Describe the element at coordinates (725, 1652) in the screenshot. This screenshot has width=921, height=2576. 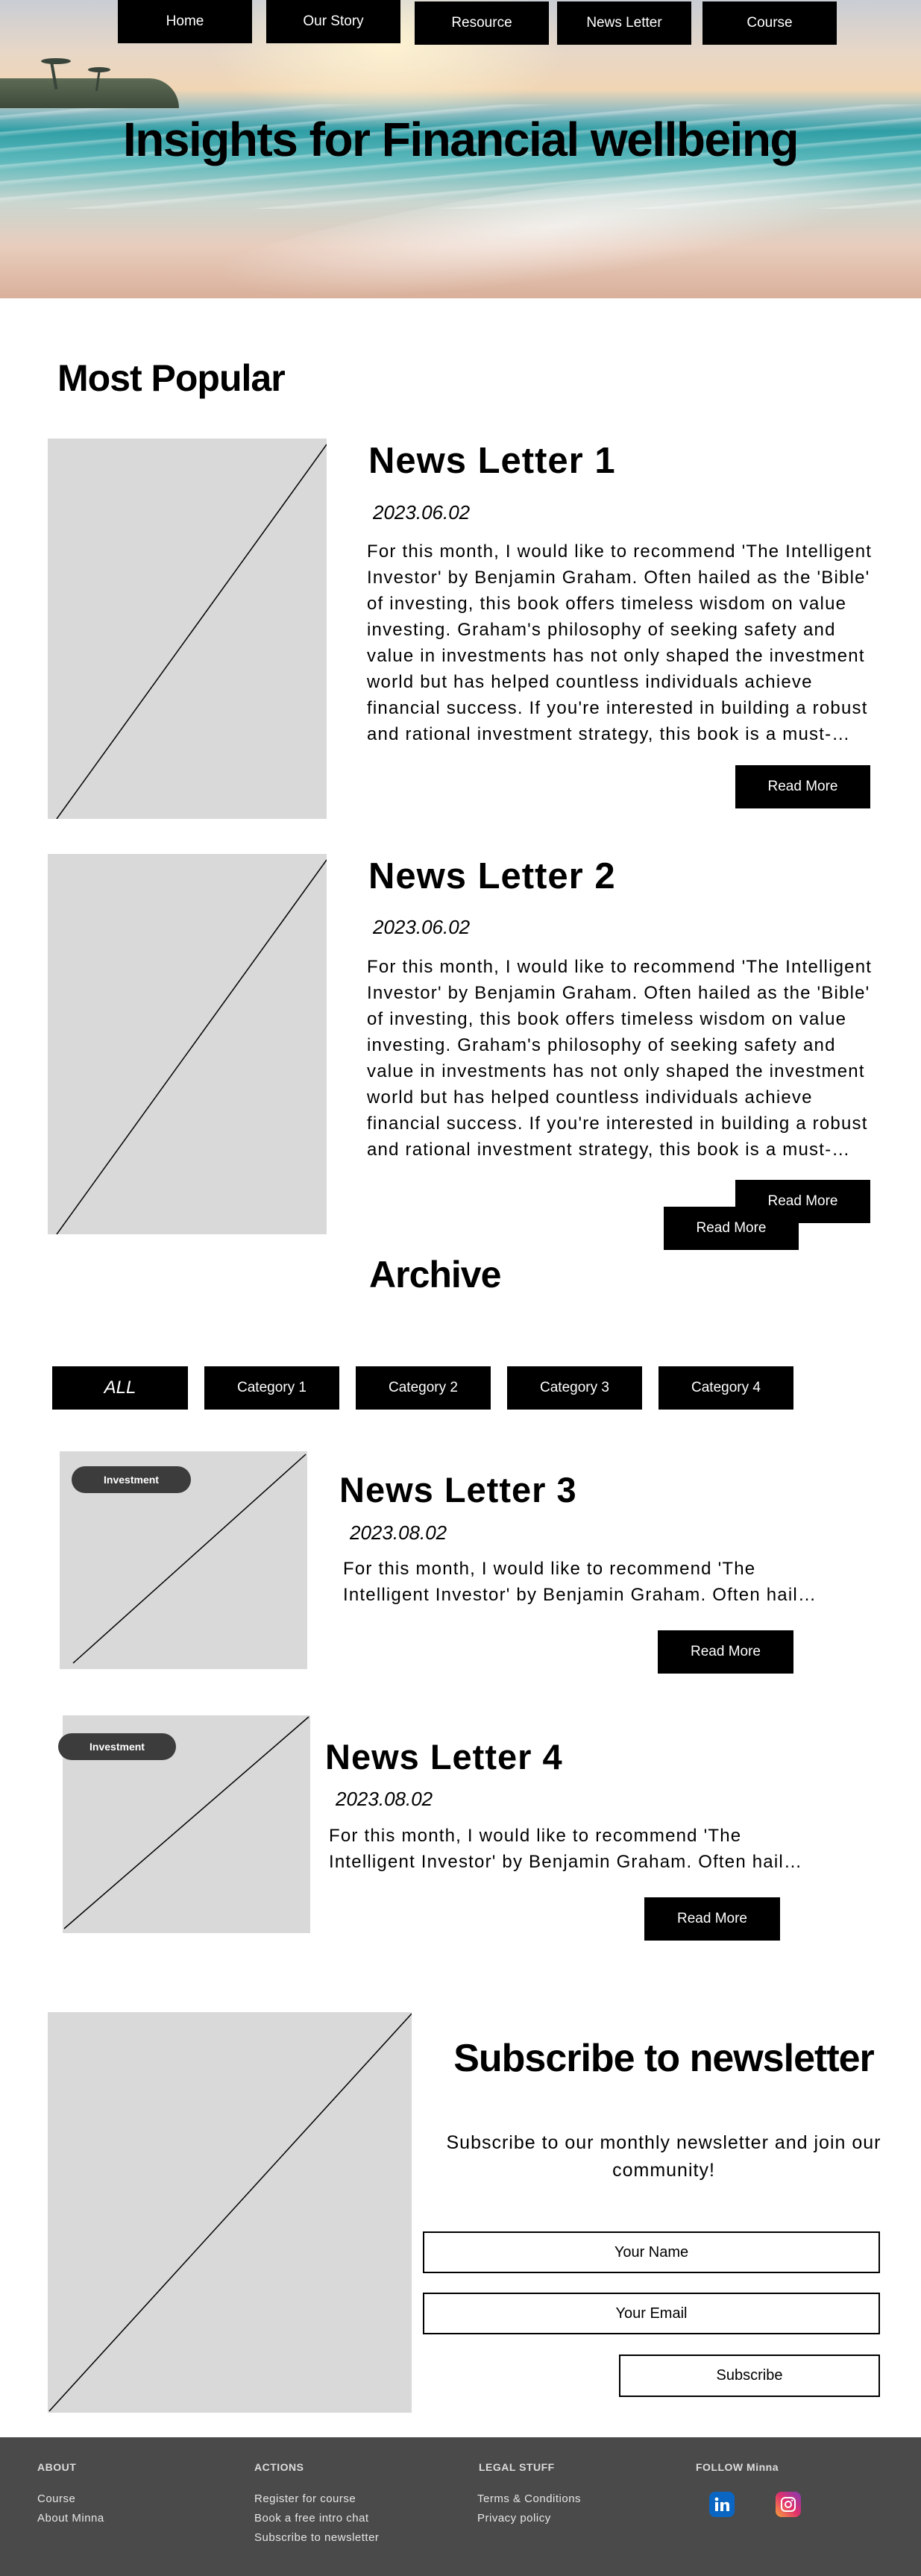
I see `newsletter-3-read-more-button: Read More` at that location.